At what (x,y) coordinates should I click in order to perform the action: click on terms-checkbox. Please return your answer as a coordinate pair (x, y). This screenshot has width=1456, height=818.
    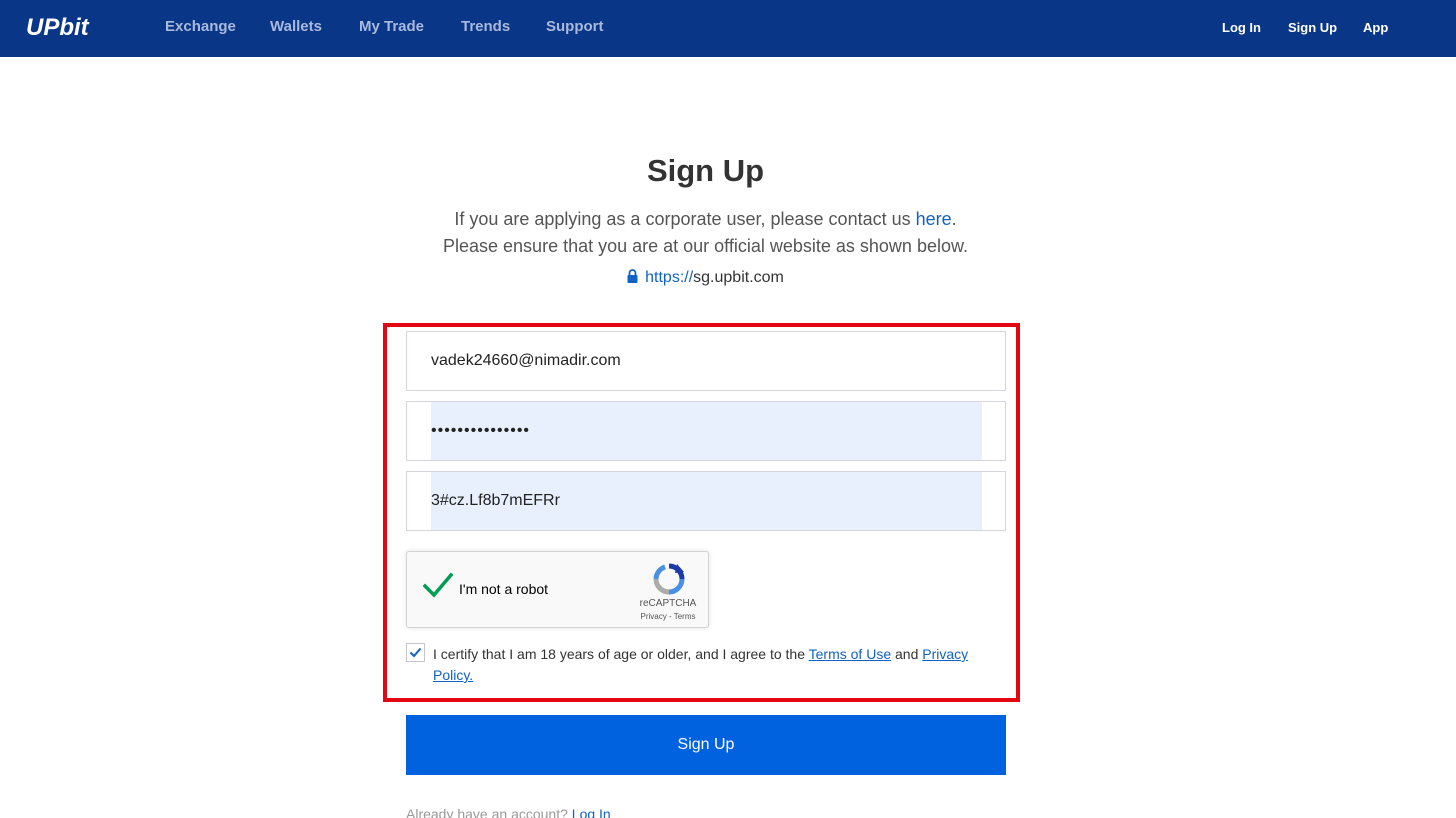
    Looking at the image, I should click on (415, 652).